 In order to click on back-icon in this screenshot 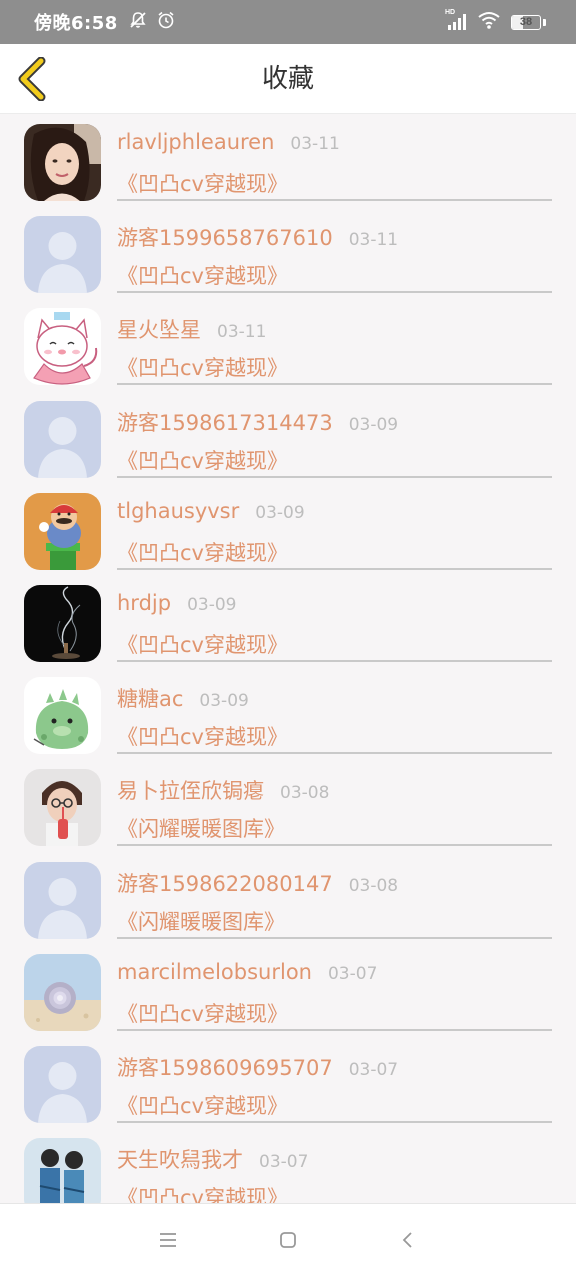, I will do `click(407, 1240)`.